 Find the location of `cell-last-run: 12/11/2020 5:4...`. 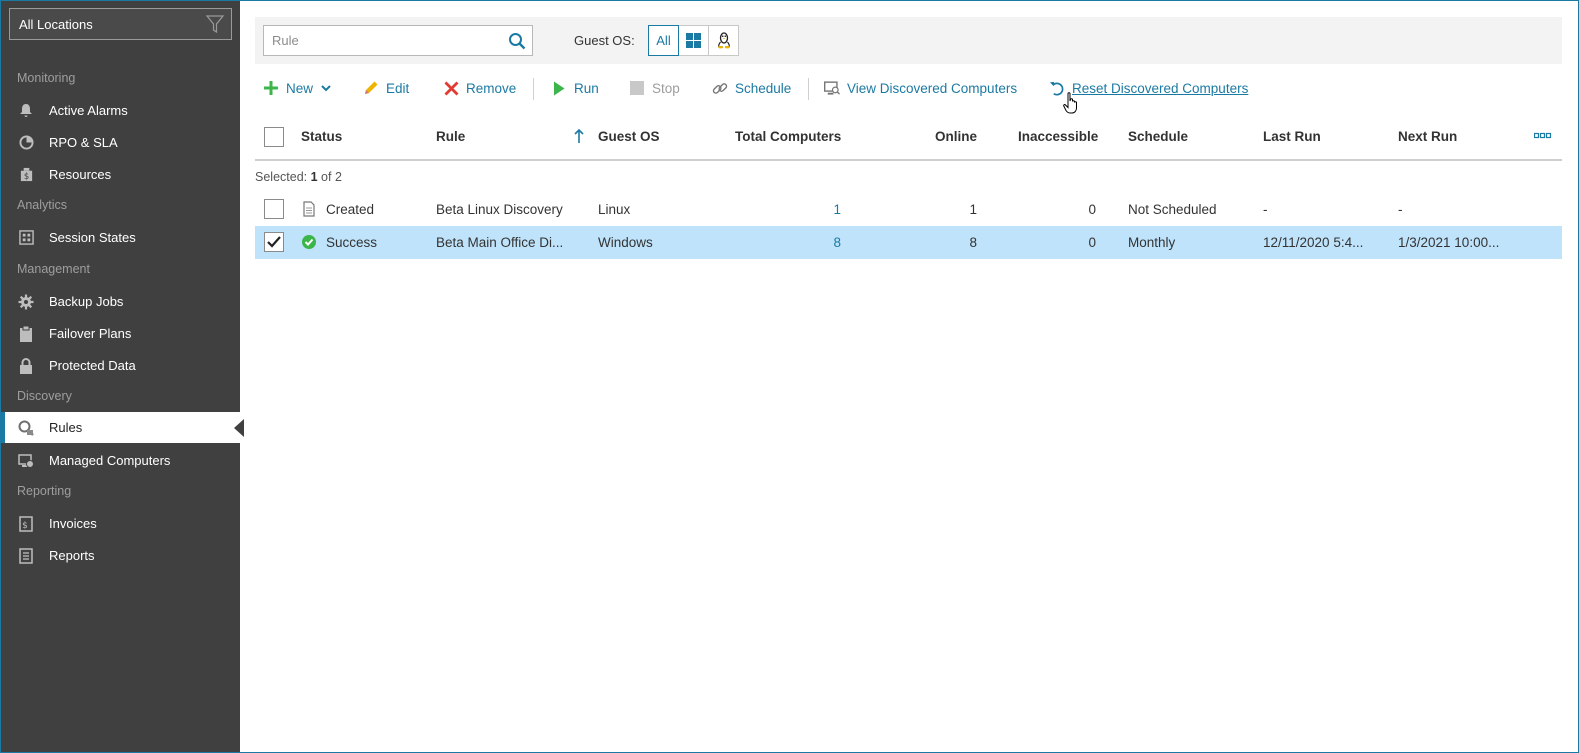

cell-last-run: 12/11/2020 5:4... is located at coordinates (1313, 242).